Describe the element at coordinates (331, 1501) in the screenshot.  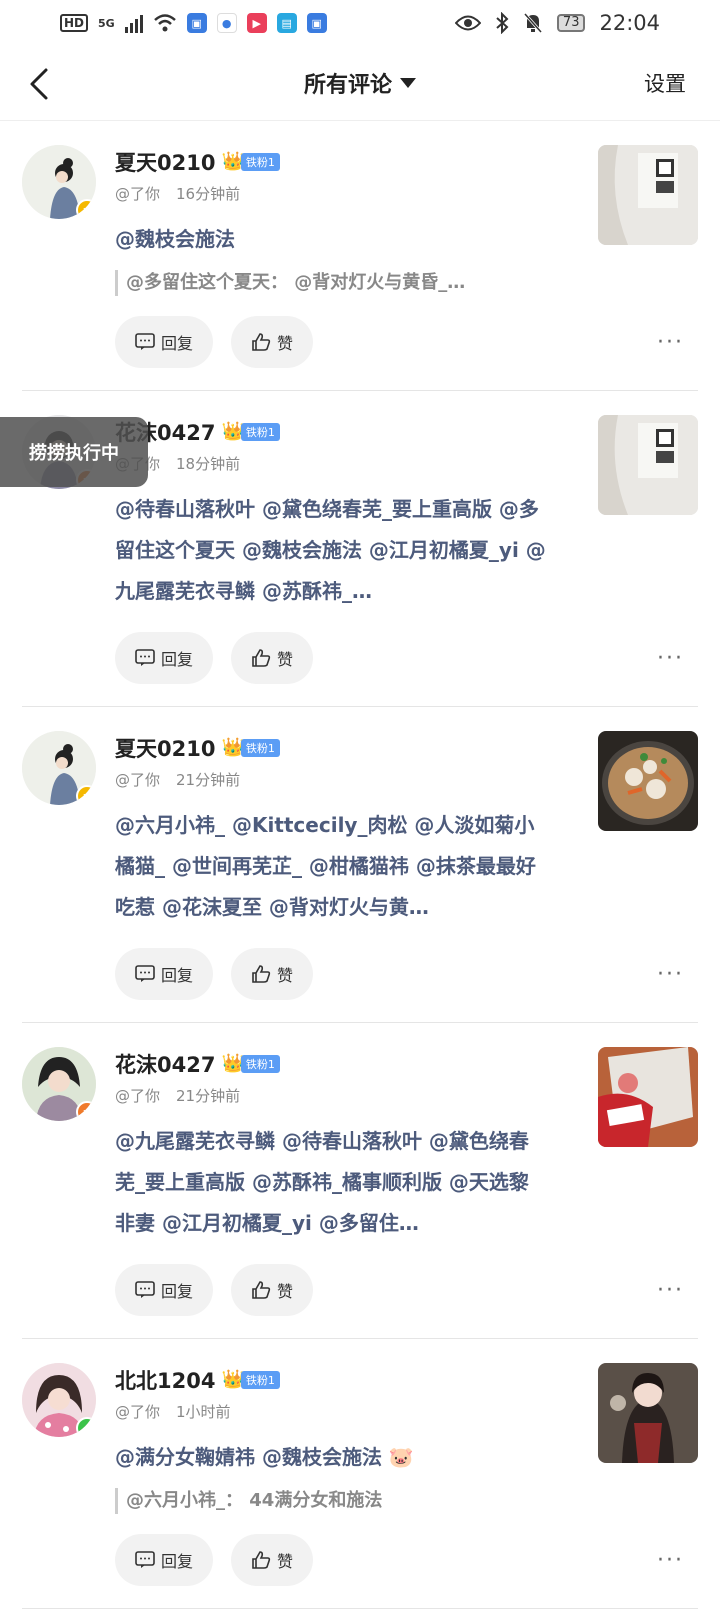
I see `quoted-comment: @六月小祎_： 44满分女和施法` at that location.